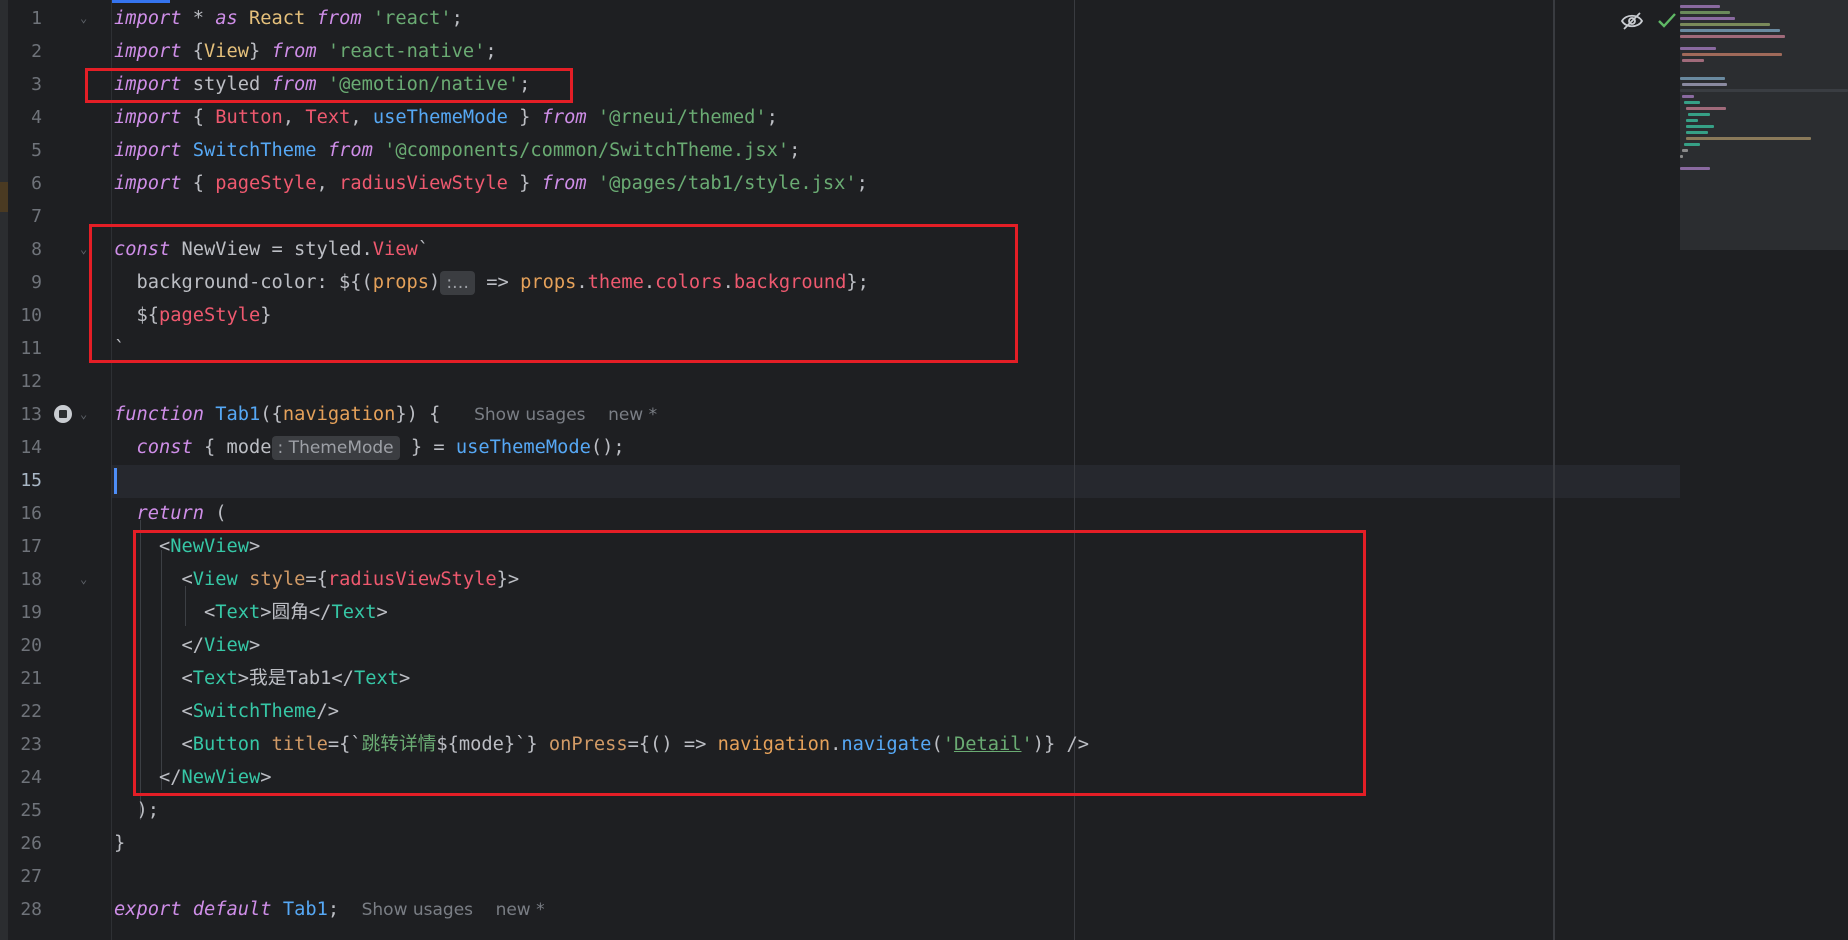 The image size is (1848, 940). Describe the element at coordinates (1554, 470) in the screenshot. I see `right-margin-guide` at that location.